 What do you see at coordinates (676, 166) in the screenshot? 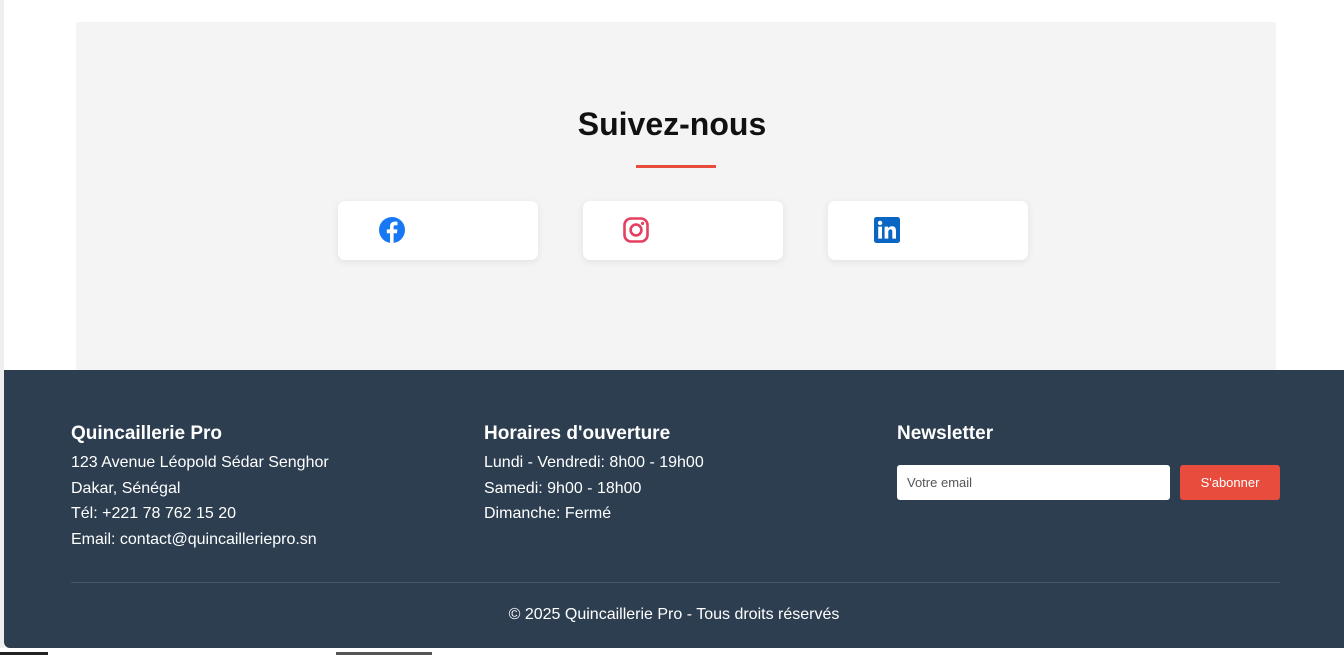
I see `title-underline` at bounding box center [676, 166].